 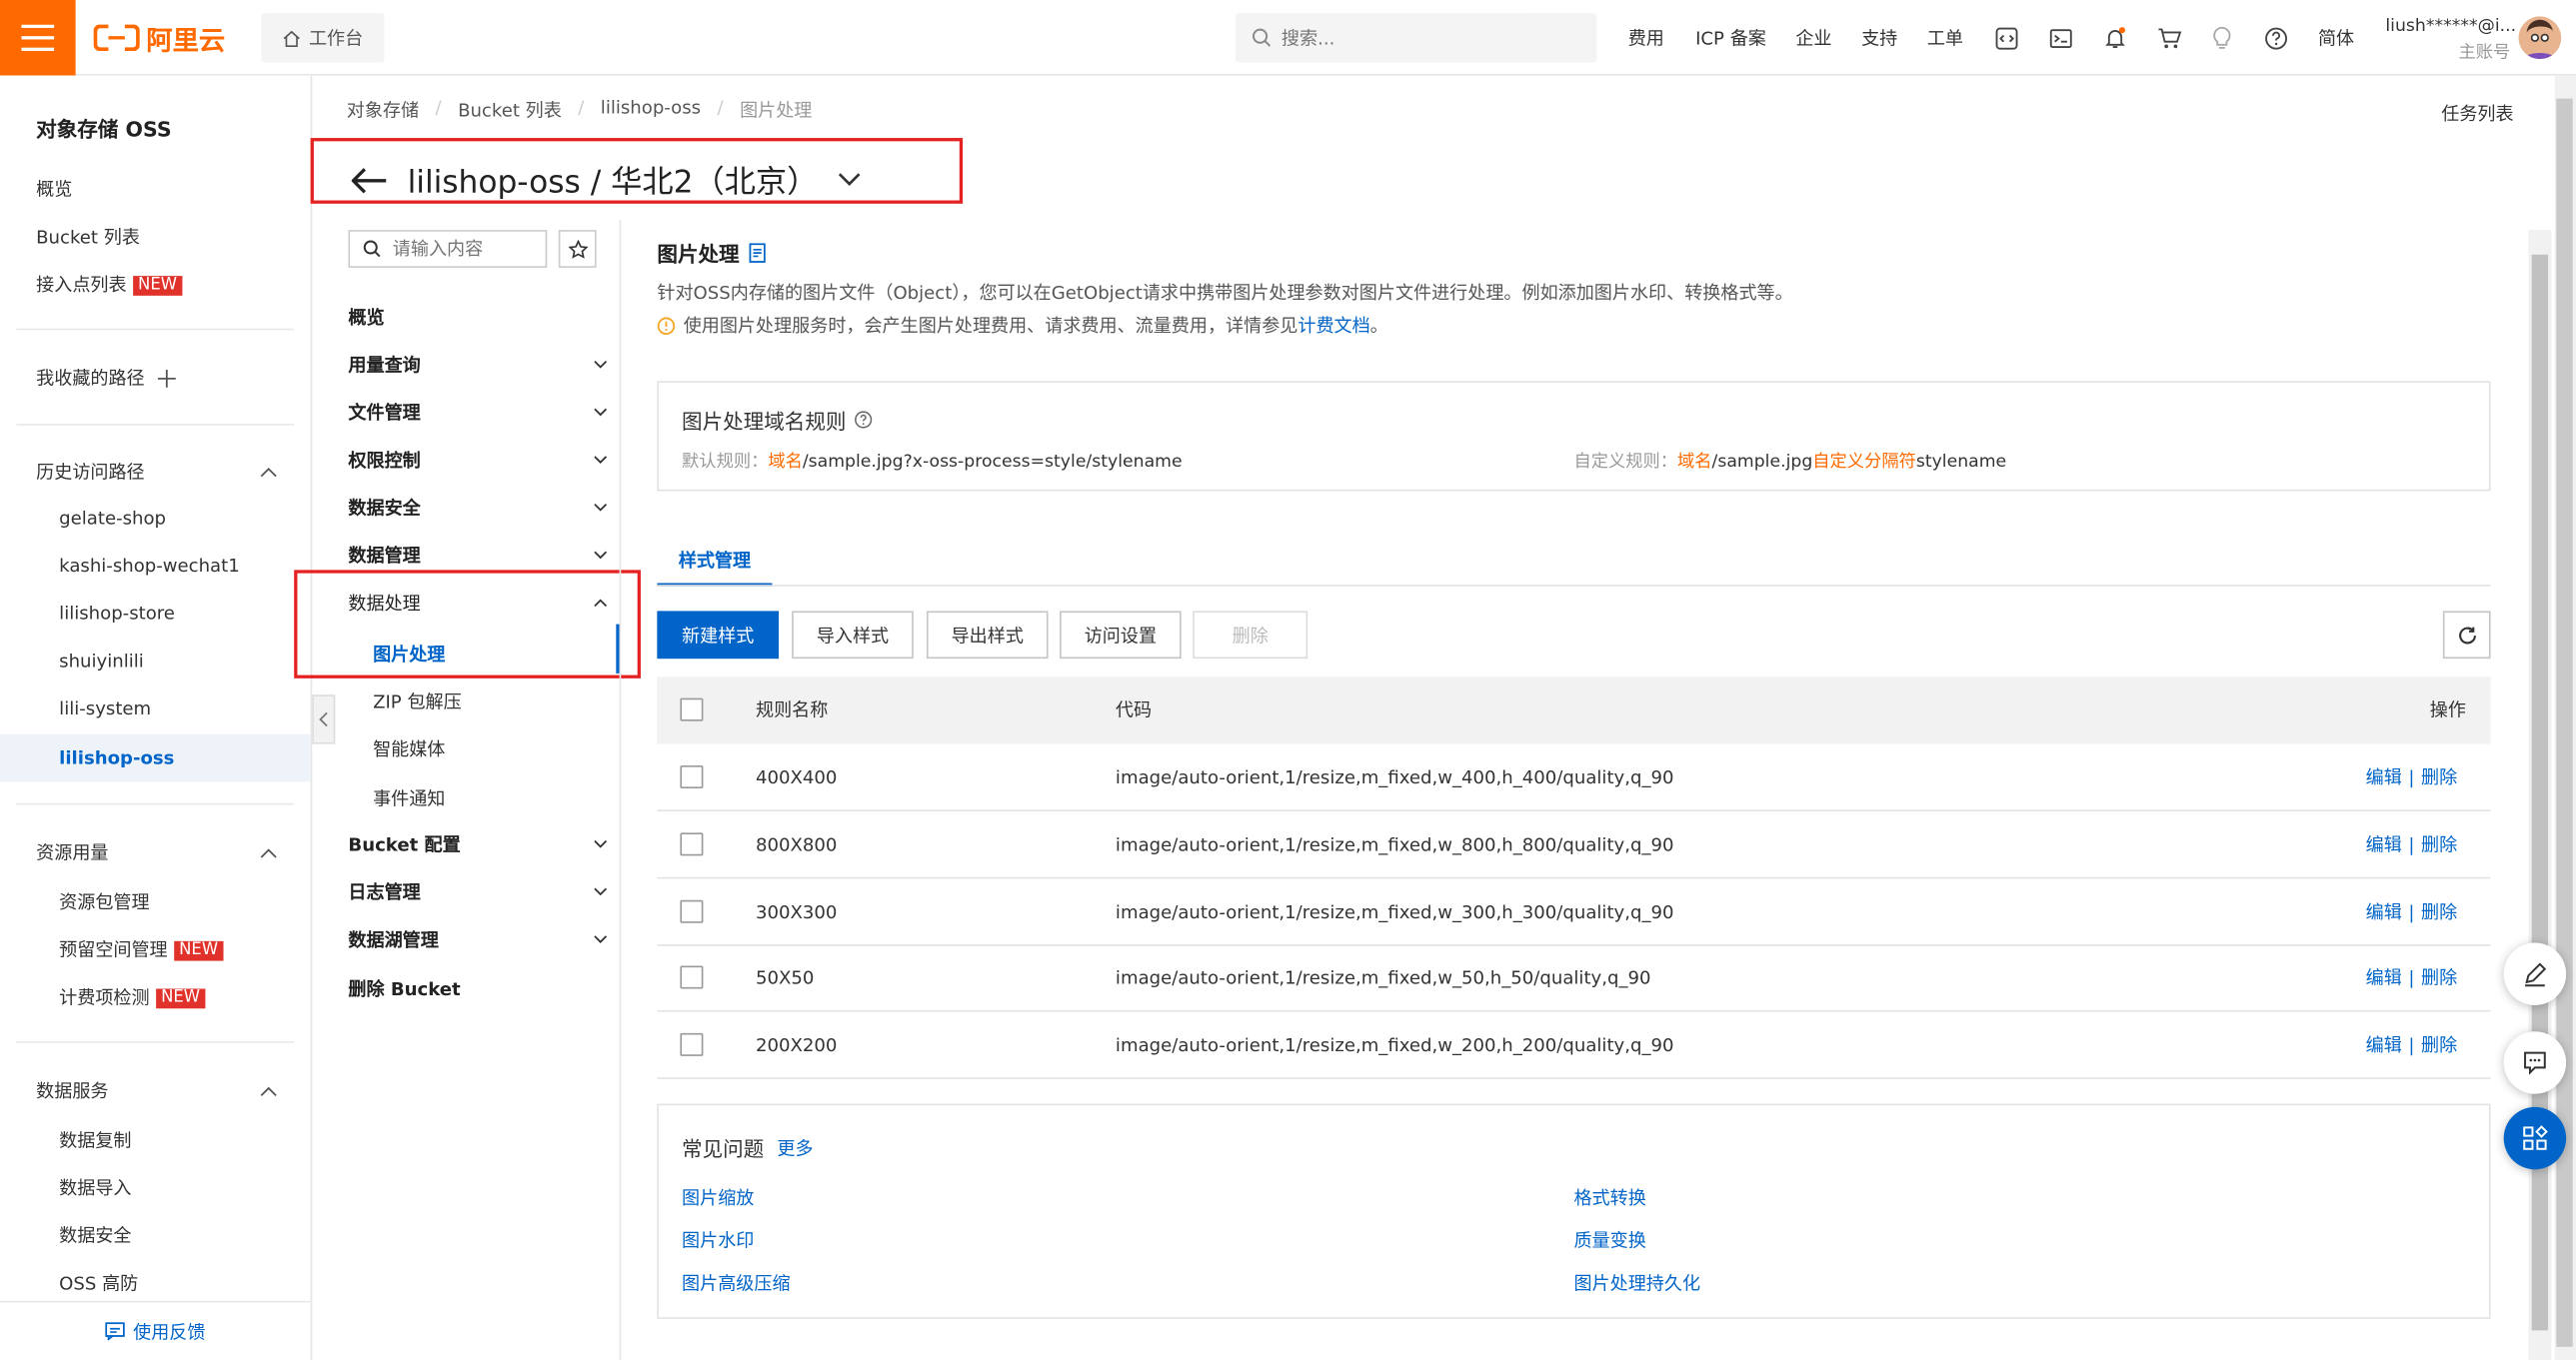 What do you see at coordinates (104, 901) in the screenshot?
I see `leftnav-resource-package: 资源包管理` at bounding box center [104, 901].